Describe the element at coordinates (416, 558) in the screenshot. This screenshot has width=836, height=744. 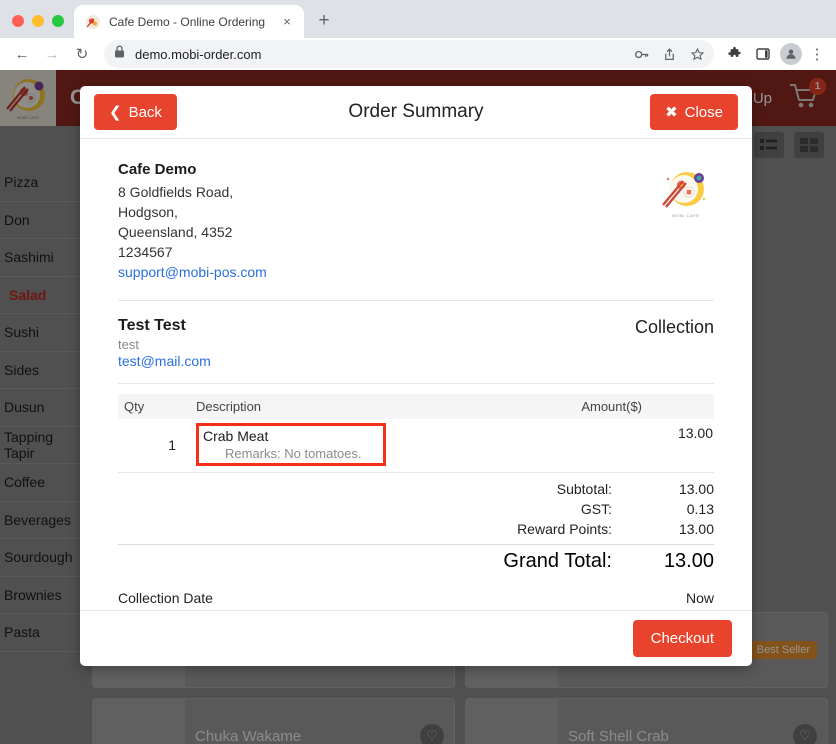
I see `grand-total-row: Grand Total: 13.00` at that location.